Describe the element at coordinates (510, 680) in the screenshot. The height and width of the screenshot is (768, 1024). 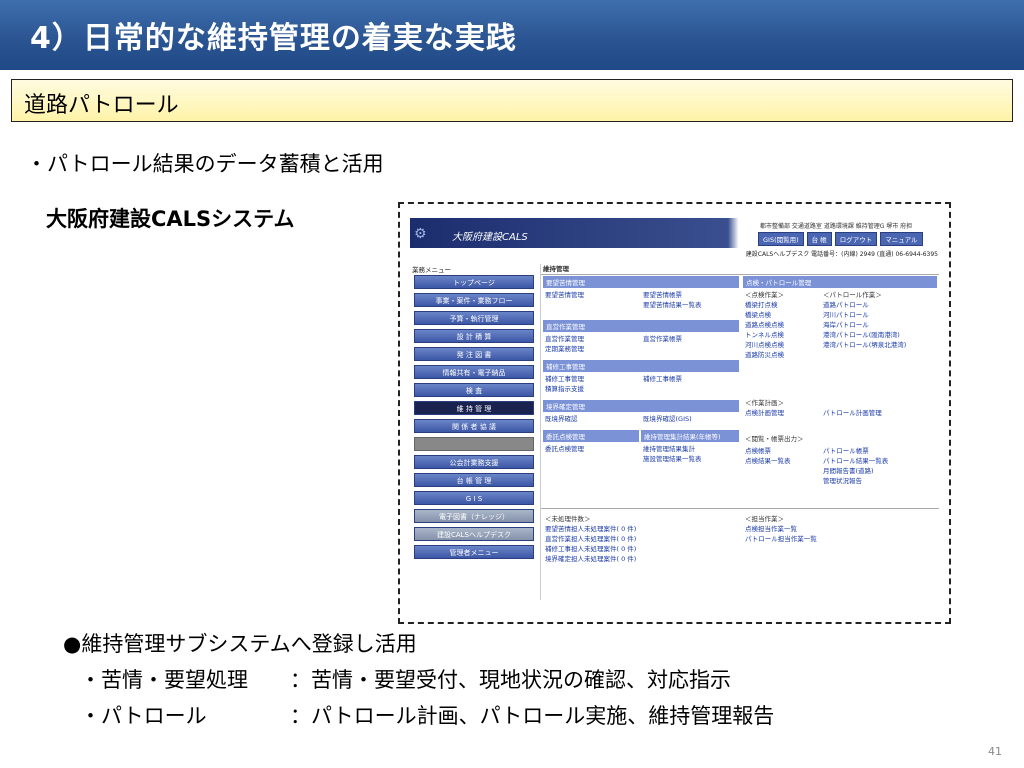
I see `line-complaint-value: ：苦情・要望受付、現地状況の確認、対応指示` at that location.